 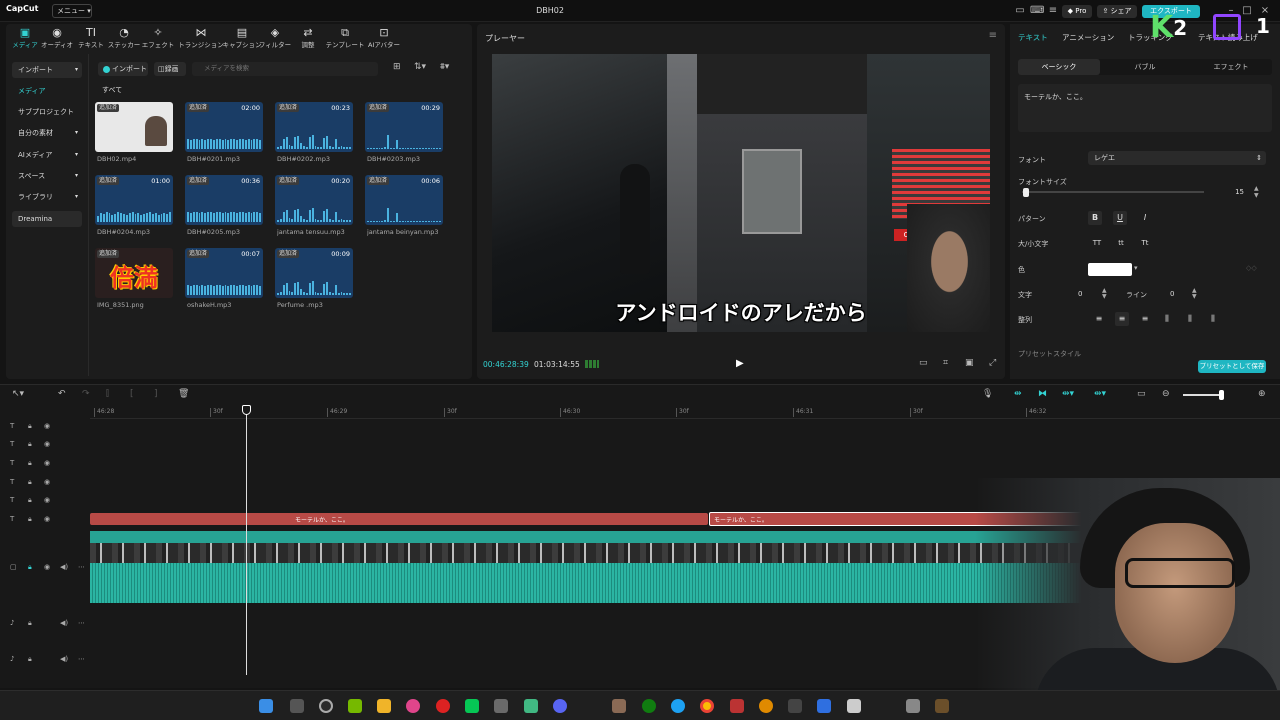 What do you see at coordinates (1100, 394) in the screenshot?
I see `preview-axis-icon: ⇹▾` at bounding box center [1100, 394].